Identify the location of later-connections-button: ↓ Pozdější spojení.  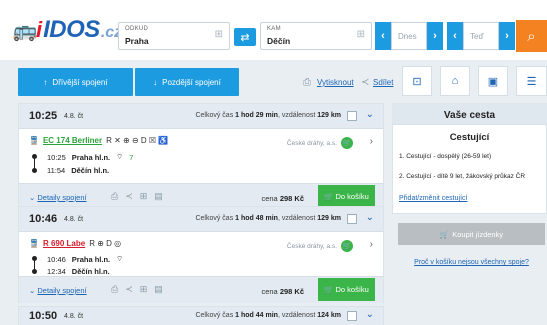
(187, 82).